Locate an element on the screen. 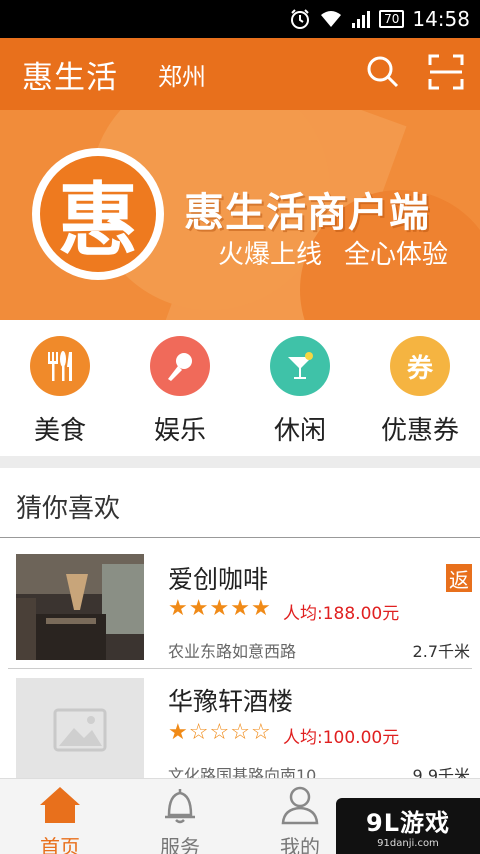 Image resolution: width=480 pixels, height=854 pixels. category-food: 美食 is located at coordinates (60, 388).